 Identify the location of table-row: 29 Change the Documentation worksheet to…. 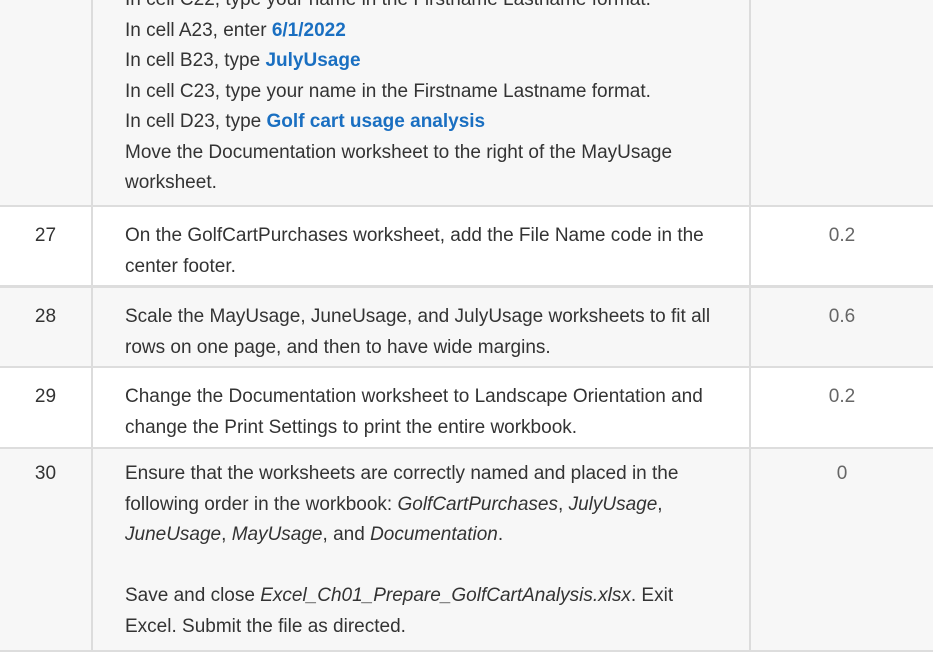
(466, 407).